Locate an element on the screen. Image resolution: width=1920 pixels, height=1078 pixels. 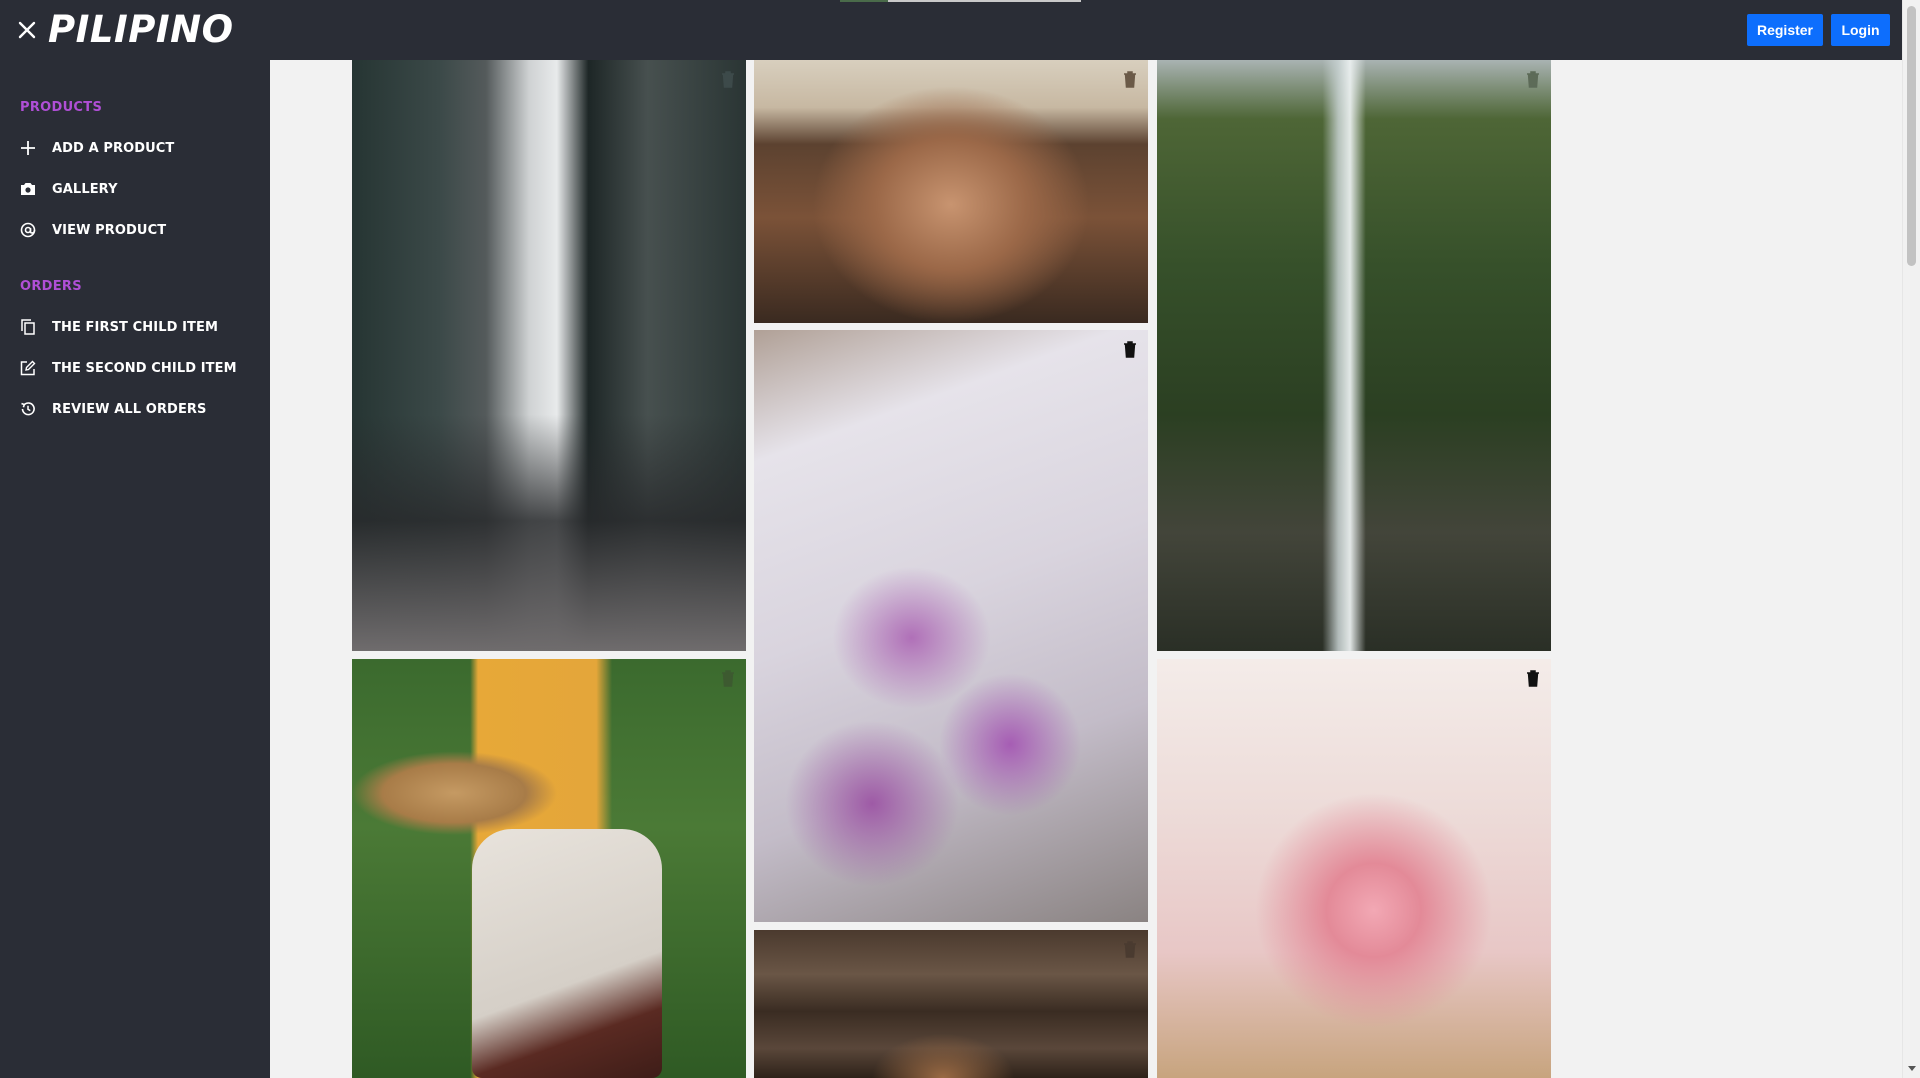
sidebar-item-label: GALLERY is located at coordinates (85, 189).